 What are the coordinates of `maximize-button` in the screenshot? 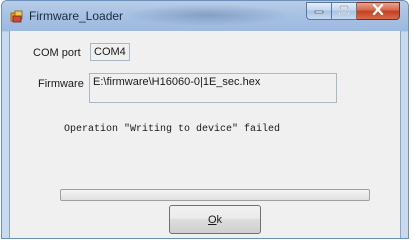 It's located at (344, 11).